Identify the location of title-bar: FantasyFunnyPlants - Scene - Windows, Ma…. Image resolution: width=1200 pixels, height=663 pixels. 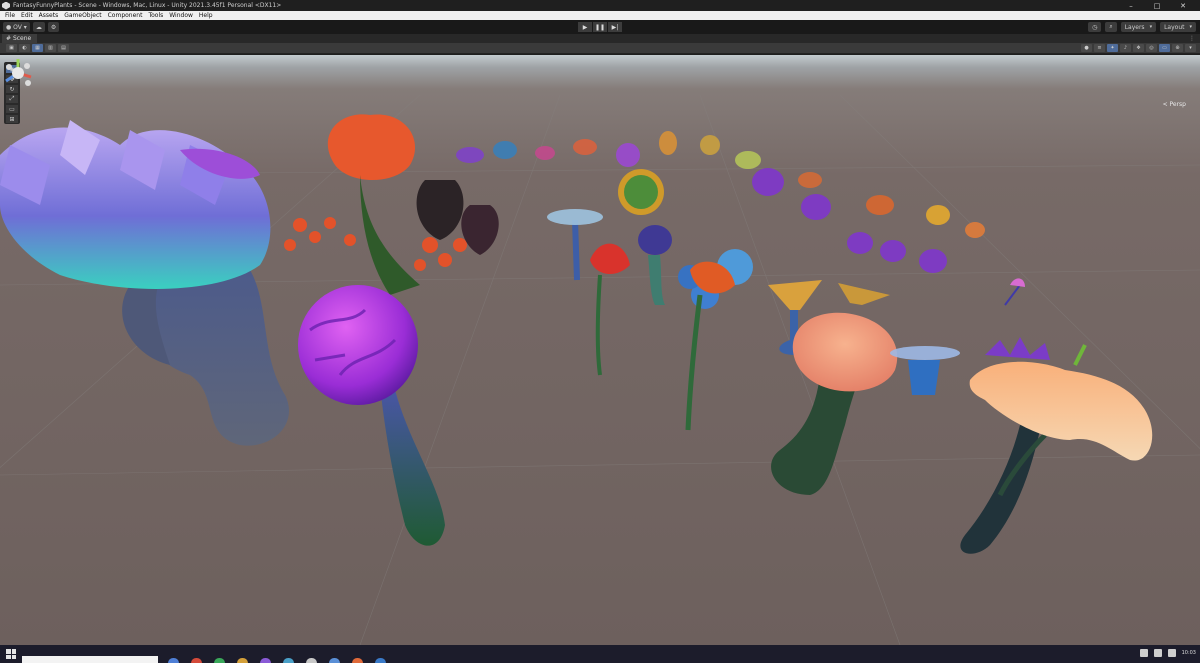
(600, 5).